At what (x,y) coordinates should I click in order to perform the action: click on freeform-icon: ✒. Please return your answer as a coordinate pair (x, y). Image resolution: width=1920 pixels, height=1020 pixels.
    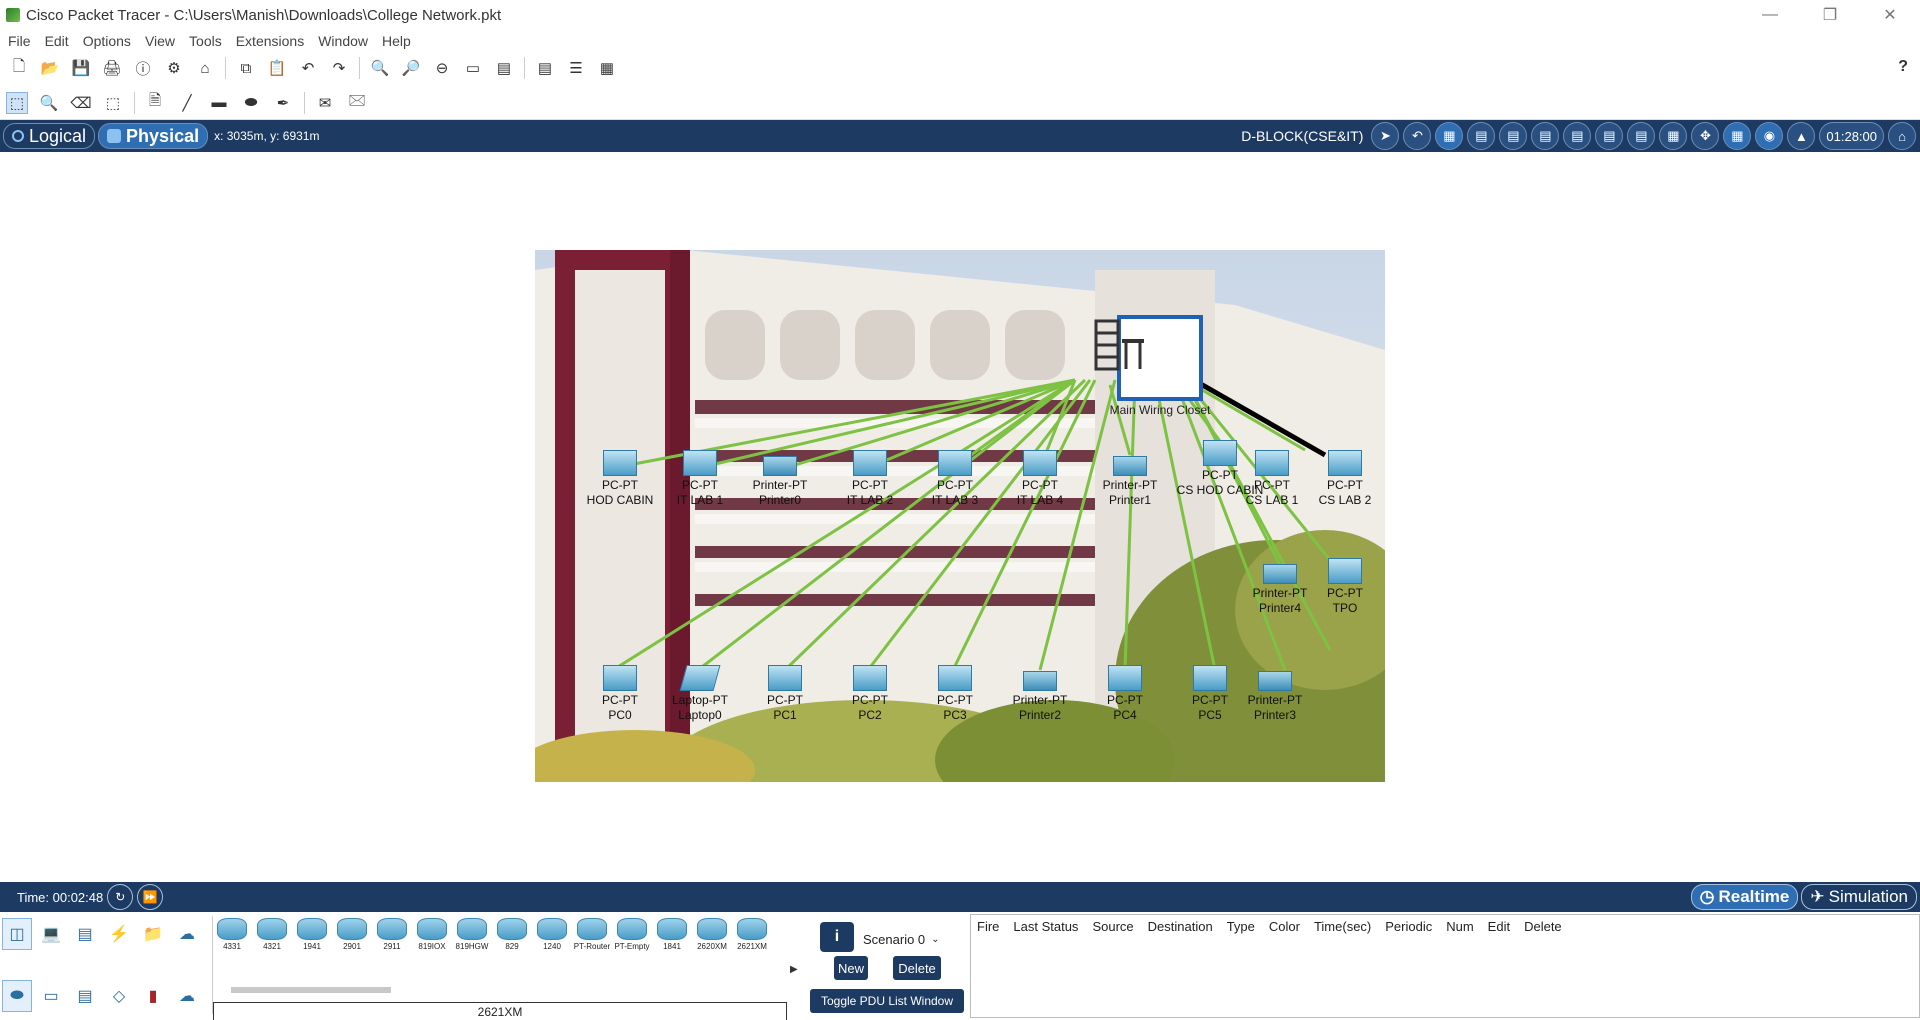
    Looking at the image, I should click on (283, 103).